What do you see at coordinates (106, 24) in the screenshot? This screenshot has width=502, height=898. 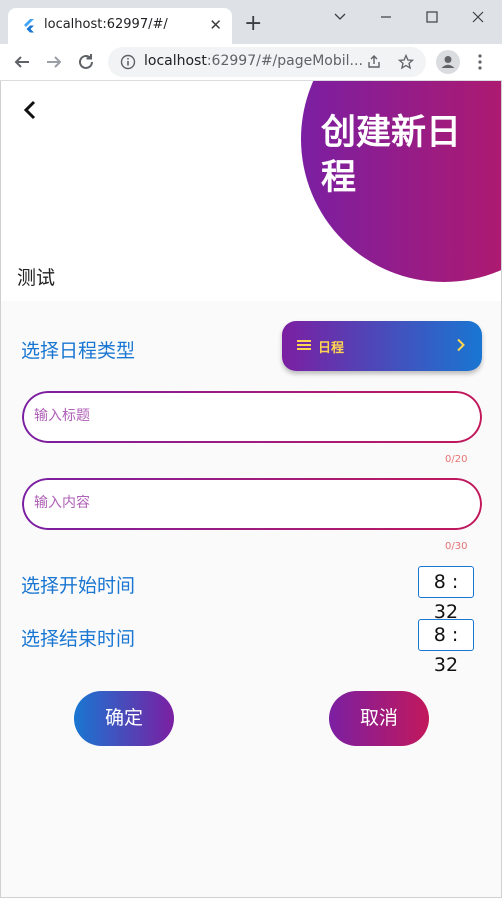 I see `tab-title: localhost:62997/#/` at bounding box center [106, 24].